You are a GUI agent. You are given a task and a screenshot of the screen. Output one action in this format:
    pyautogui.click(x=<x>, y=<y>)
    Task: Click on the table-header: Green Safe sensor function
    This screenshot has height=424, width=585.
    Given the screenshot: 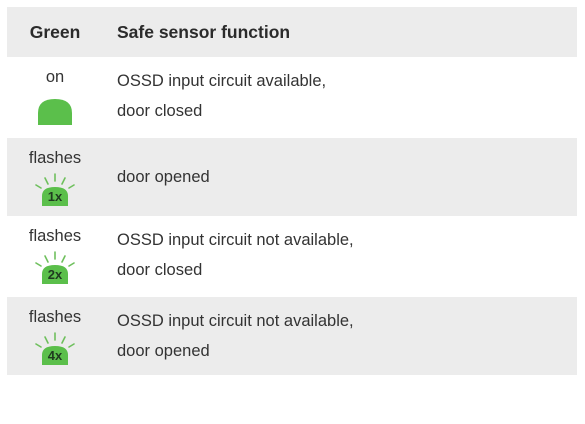 What is the action you would take?
    pyautogui.click(x=292, y=32)
    